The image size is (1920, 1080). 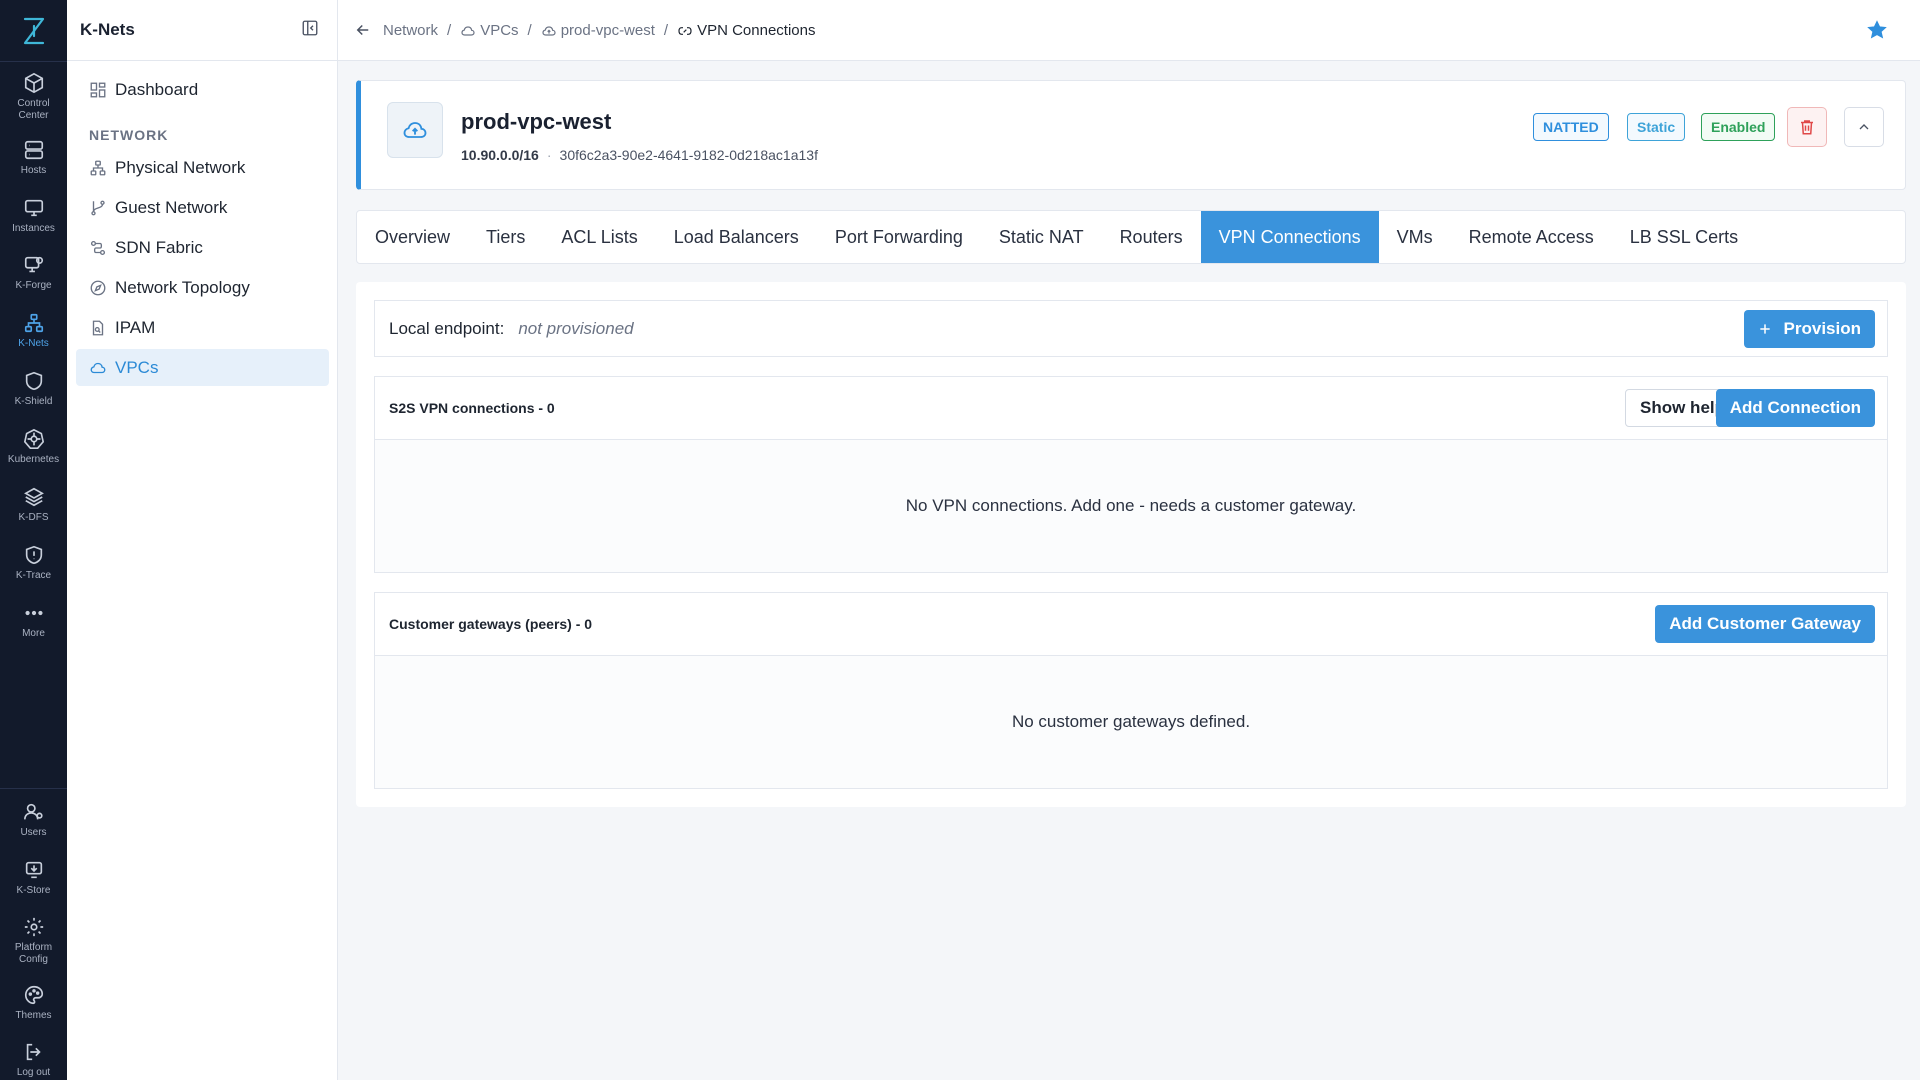 I want to click on cgw-title: Customer gateways (peers) - 0, so click(x=491, y=624).